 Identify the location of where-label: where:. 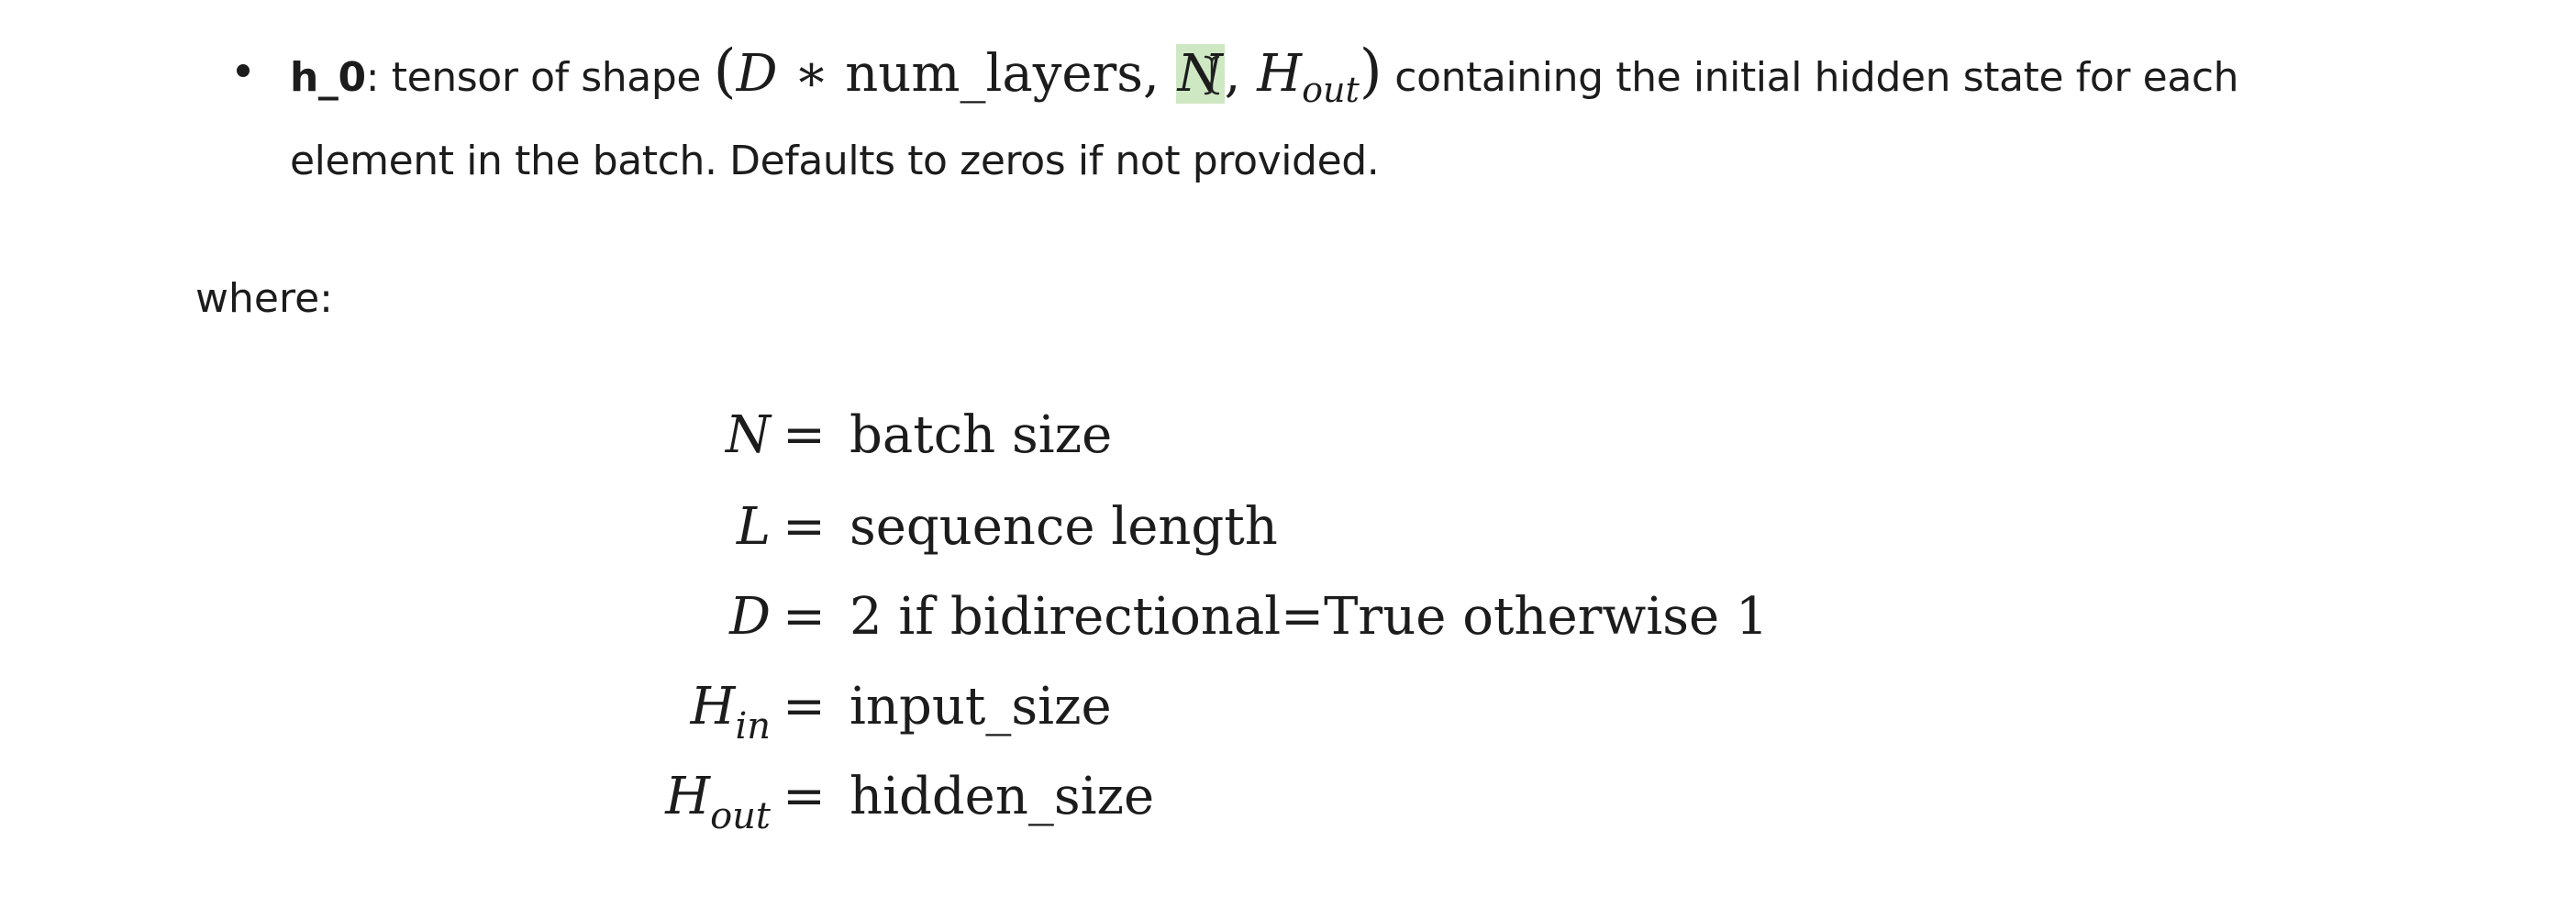
(264, 298).